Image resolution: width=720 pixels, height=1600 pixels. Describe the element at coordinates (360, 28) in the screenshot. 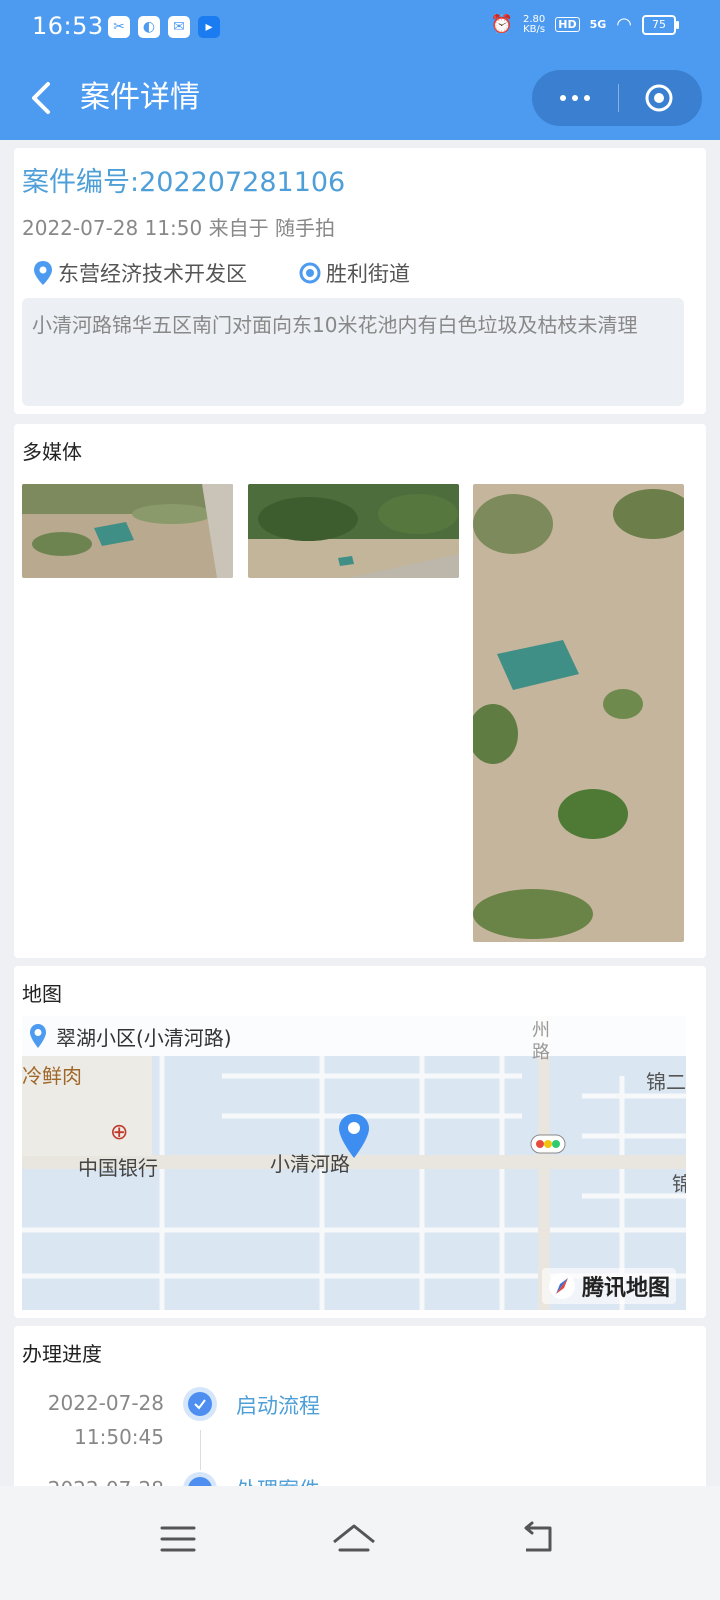

I see `status-bar: 16:53 ✂ ◐ ✉ ▸ ⏰ 2.80 KB/s HD 5G ◠ 75` at that location.